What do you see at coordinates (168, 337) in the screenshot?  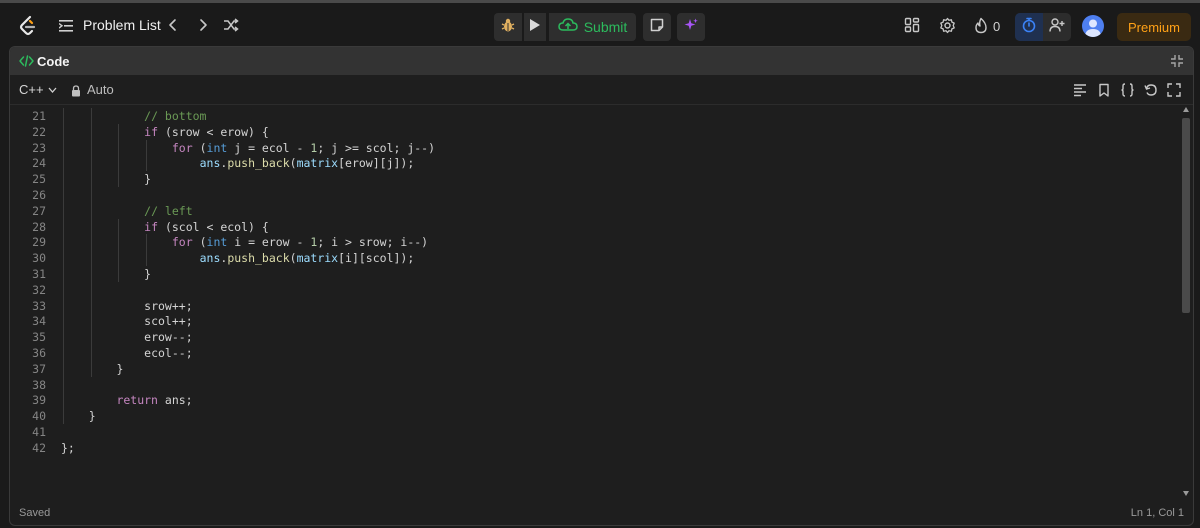 I see `code-text: erow--;` at bounding box center [168, 337].